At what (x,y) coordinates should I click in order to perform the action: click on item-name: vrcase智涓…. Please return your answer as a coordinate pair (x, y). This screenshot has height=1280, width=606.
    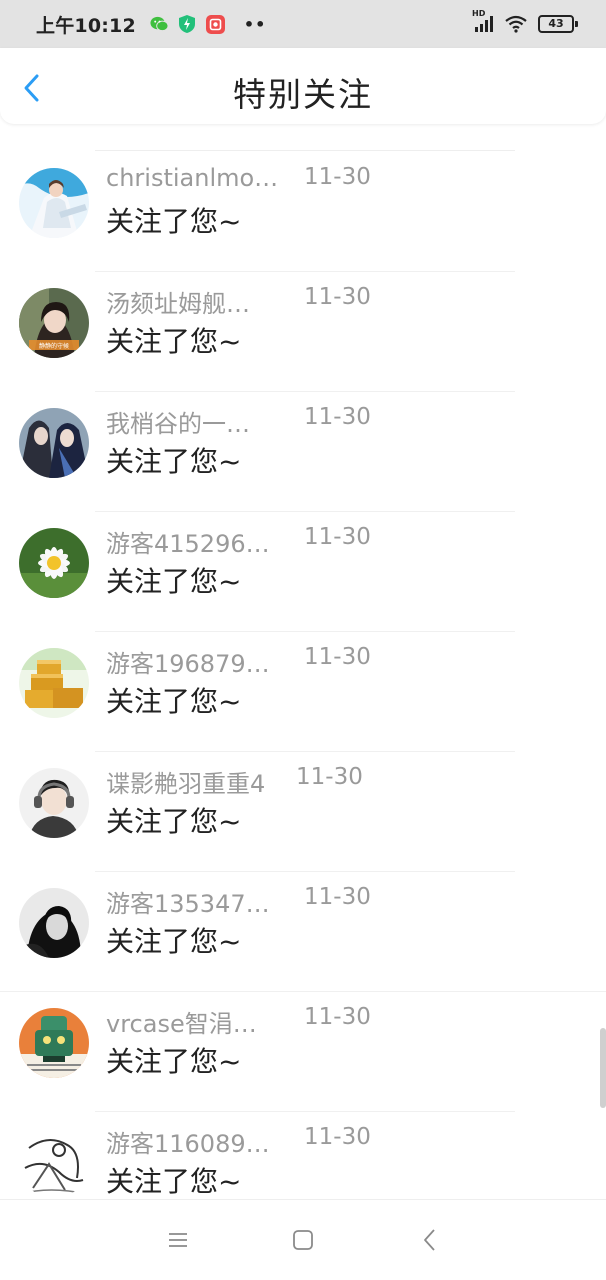
    Looking at the image, I should click on (181, 1024).